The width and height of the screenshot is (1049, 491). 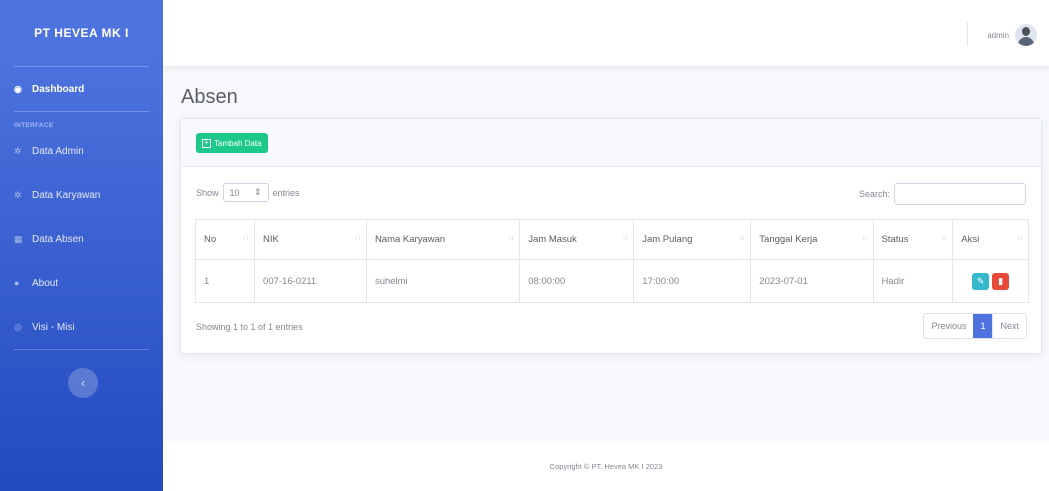 What do you see at coordinates (1026, 35) in the screenshot?
I see `avatar` at bounding box center [1026, 35].